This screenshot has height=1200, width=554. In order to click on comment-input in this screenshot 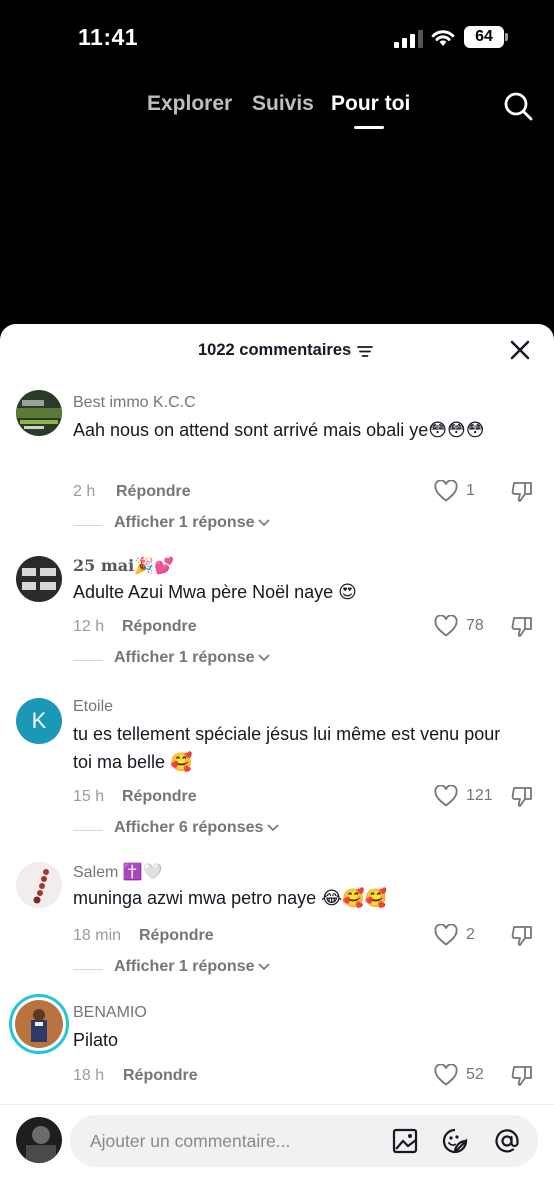, I will do `click(235, 1141)`.